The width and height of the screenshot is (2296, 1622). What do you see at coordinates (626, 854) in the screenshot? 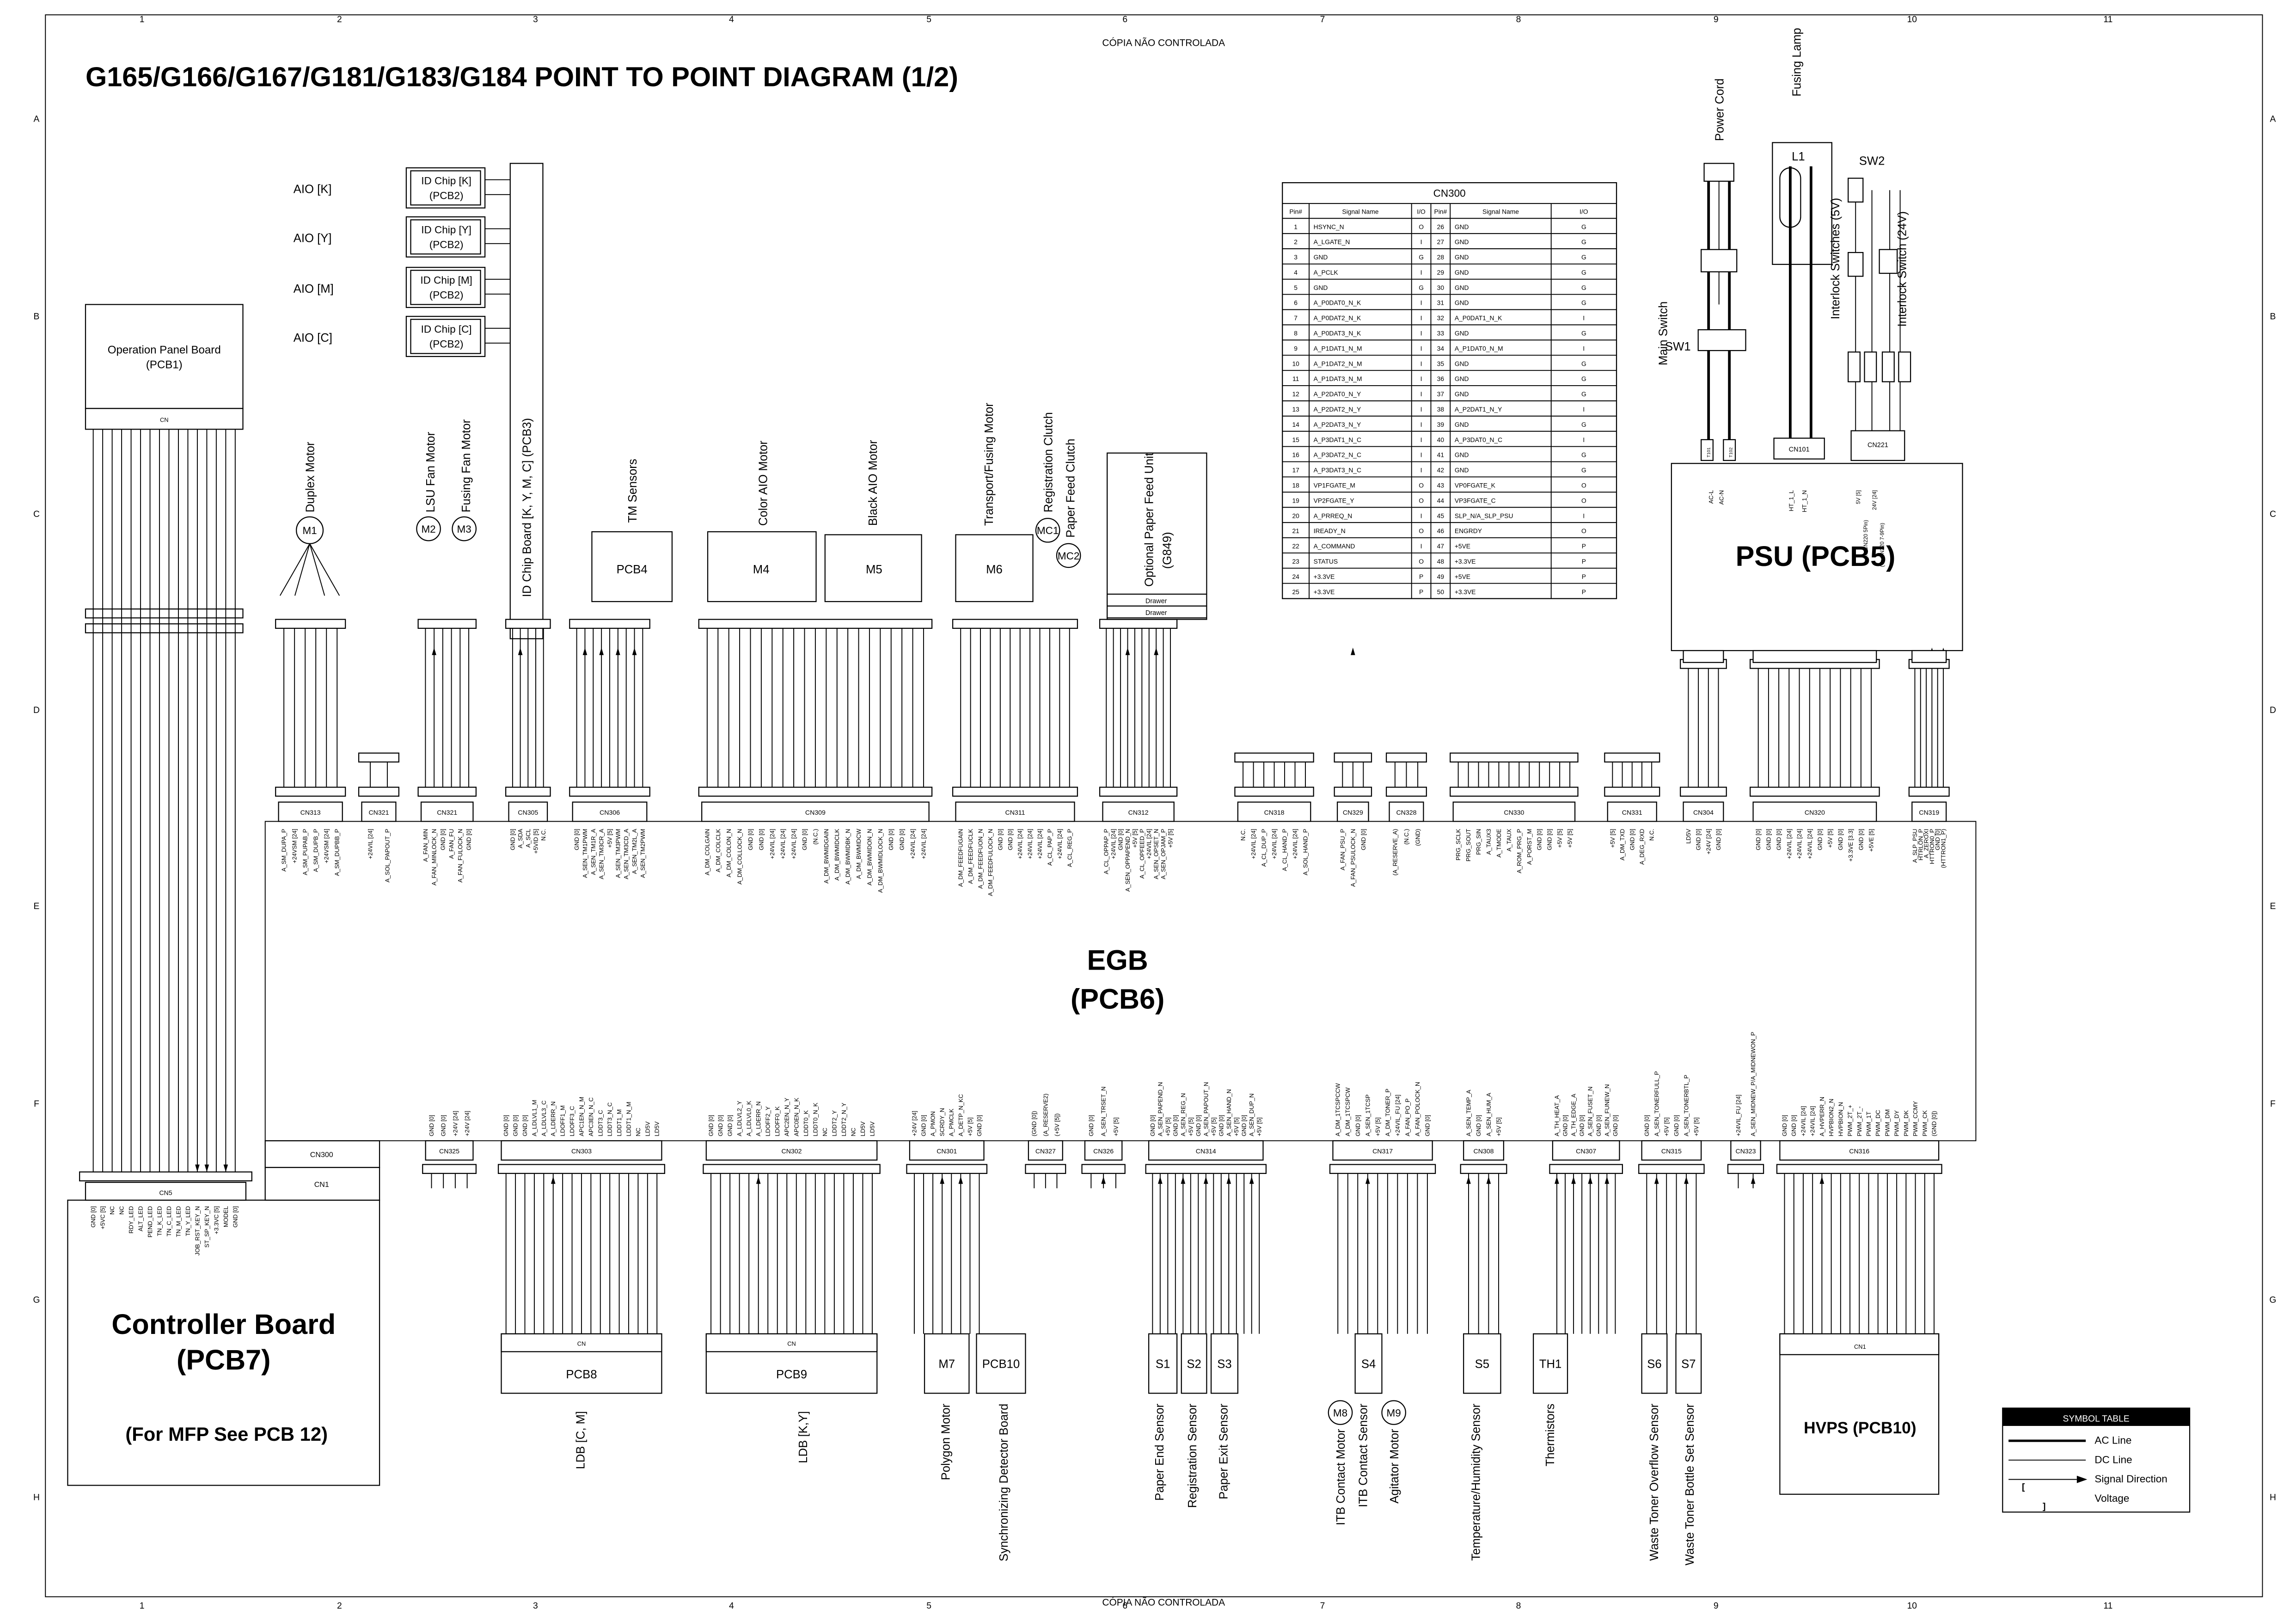
I see `signal-label: A_SEN_TM3CD_A` at bounding box center [626, 854].